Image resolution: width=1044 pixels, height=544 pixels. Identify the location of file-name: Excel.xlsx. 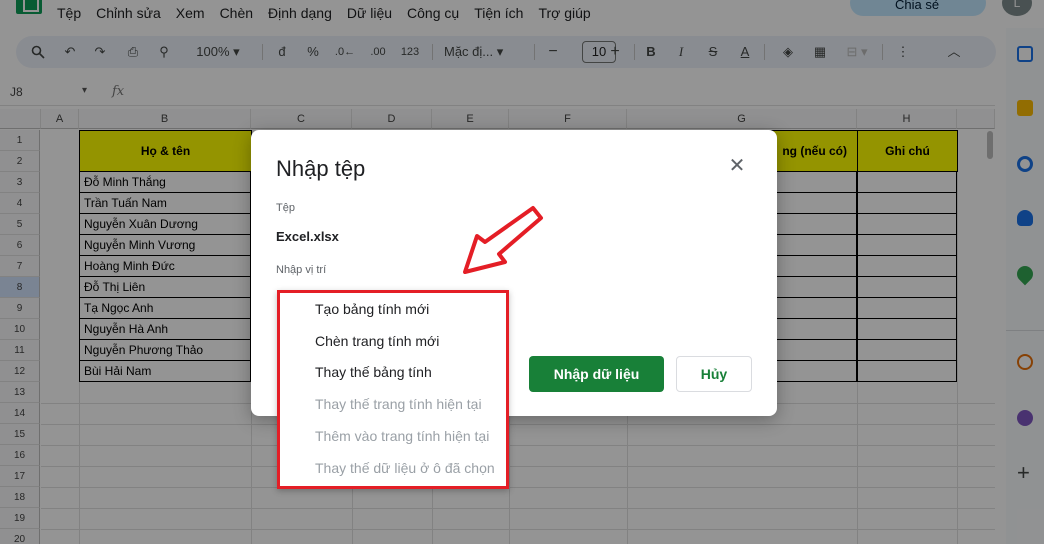
(307, 236).